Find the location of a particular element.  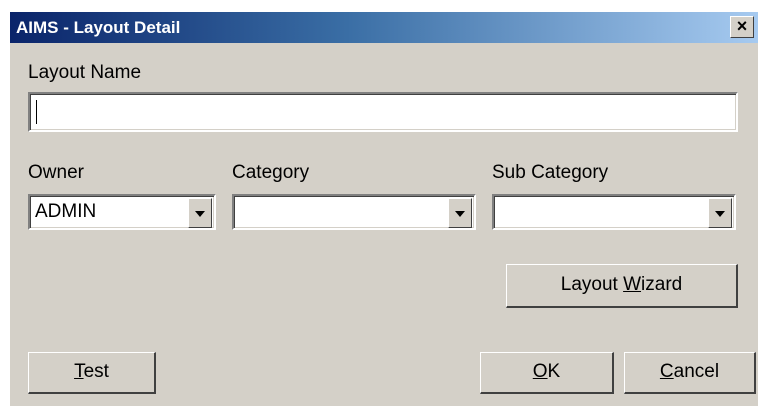

cancel-button: Cancel is located at coordinates (690, 373).